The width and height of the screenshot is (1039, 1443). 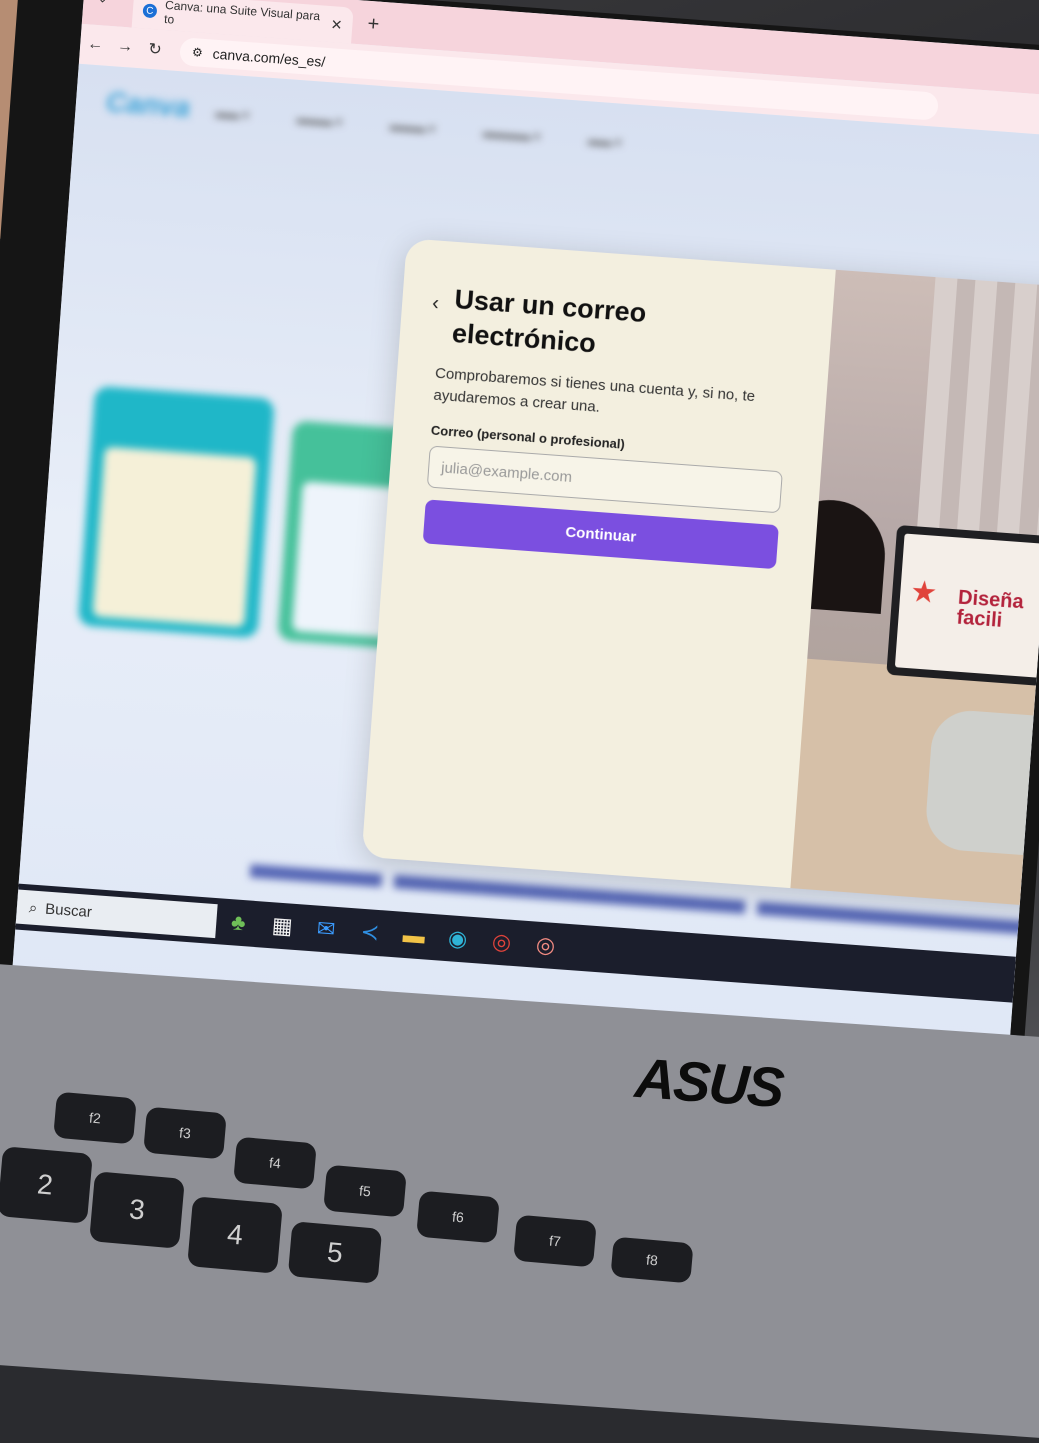 What do you see at coordinates (148, 104) in the screenshot?
I see `canva-logo: Canva` at bounding box center [148, 104].